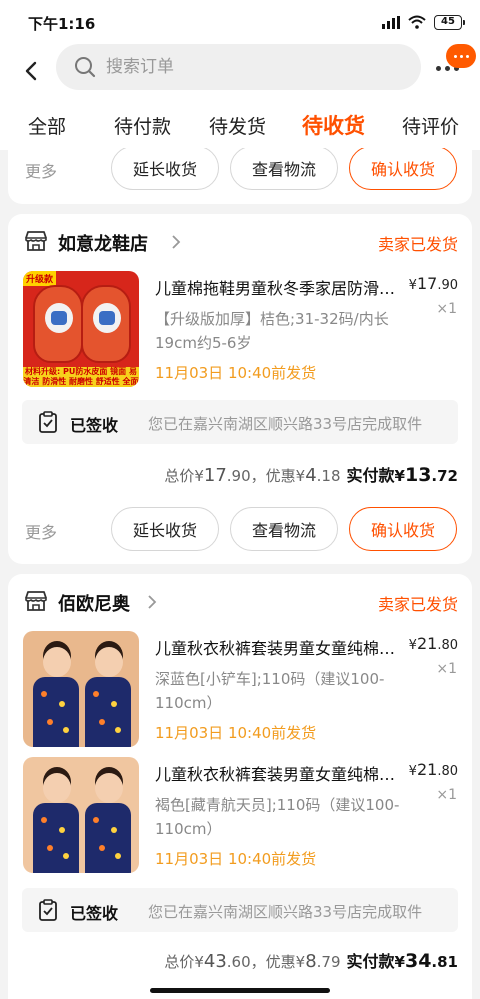 The width and height of the screenshot is (480, 999). I want to click on battery-icon: 45, so click(449, 22).